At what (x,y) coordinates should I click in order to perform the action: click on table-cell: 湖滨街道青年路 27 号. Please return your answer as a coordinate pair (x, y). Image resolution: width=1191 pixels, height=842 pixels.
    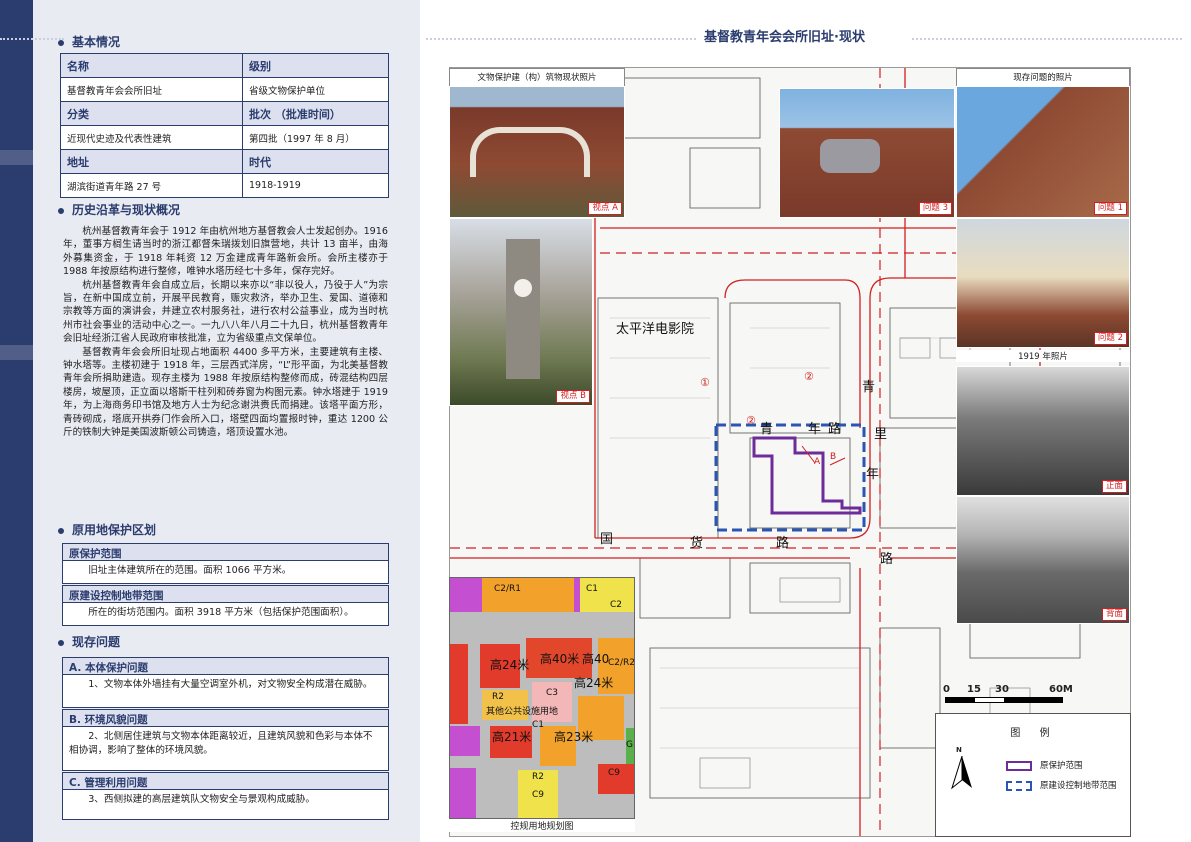
    Looking at the image, I should click on (151, 185).